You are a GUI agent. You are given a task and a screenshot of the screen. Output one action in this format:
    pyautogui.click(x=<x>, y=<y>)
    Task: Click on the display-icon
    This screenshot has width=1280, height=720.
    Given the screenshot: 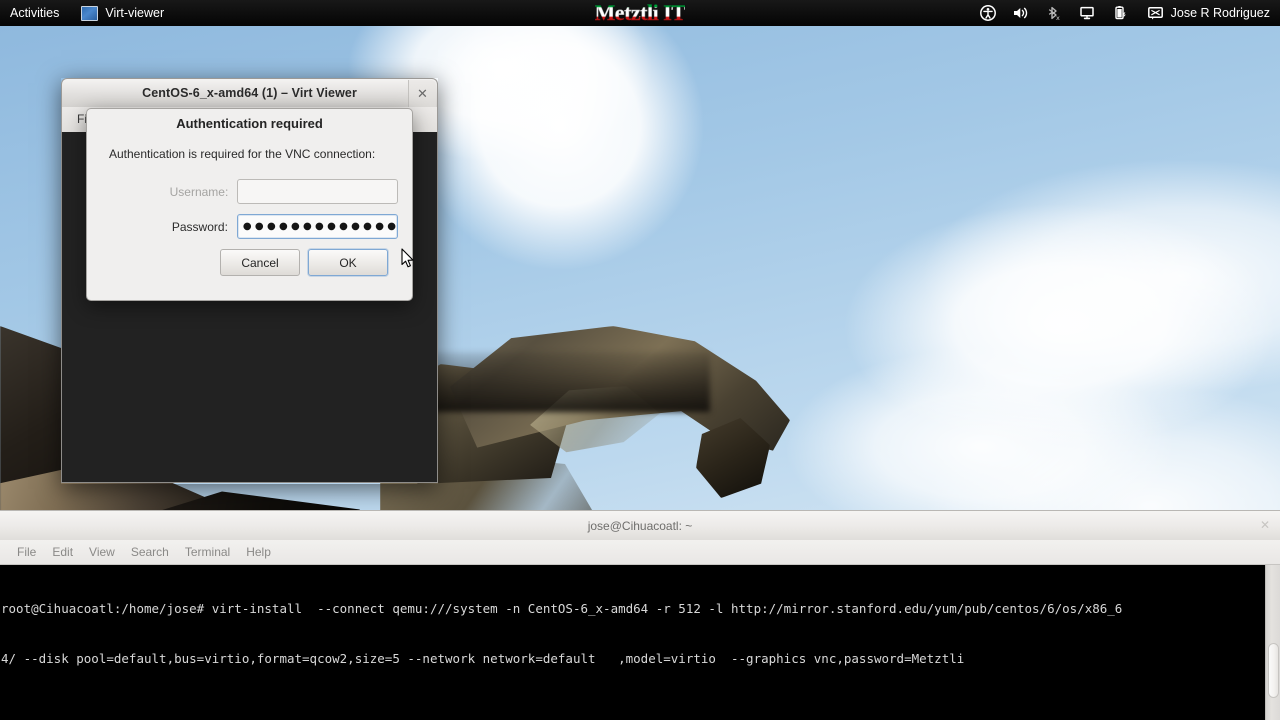 What is the action you would take?
    pyautogui.click(x=1087, y=13)
    